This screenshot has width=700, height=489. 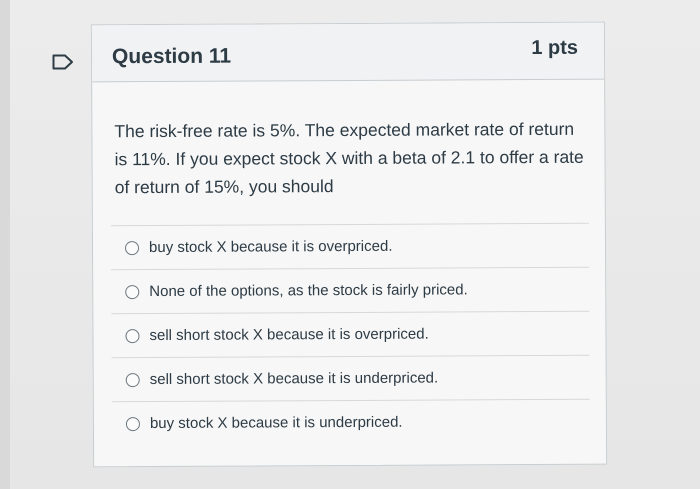 I want to click on flag-question-icon, so click(x=63, y=62).